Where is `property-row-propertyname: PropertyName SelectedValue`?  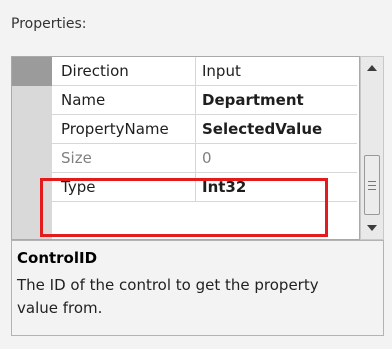
property-row-propertyname: PropertyName SelectedValue is located at coordinates (204, 129).